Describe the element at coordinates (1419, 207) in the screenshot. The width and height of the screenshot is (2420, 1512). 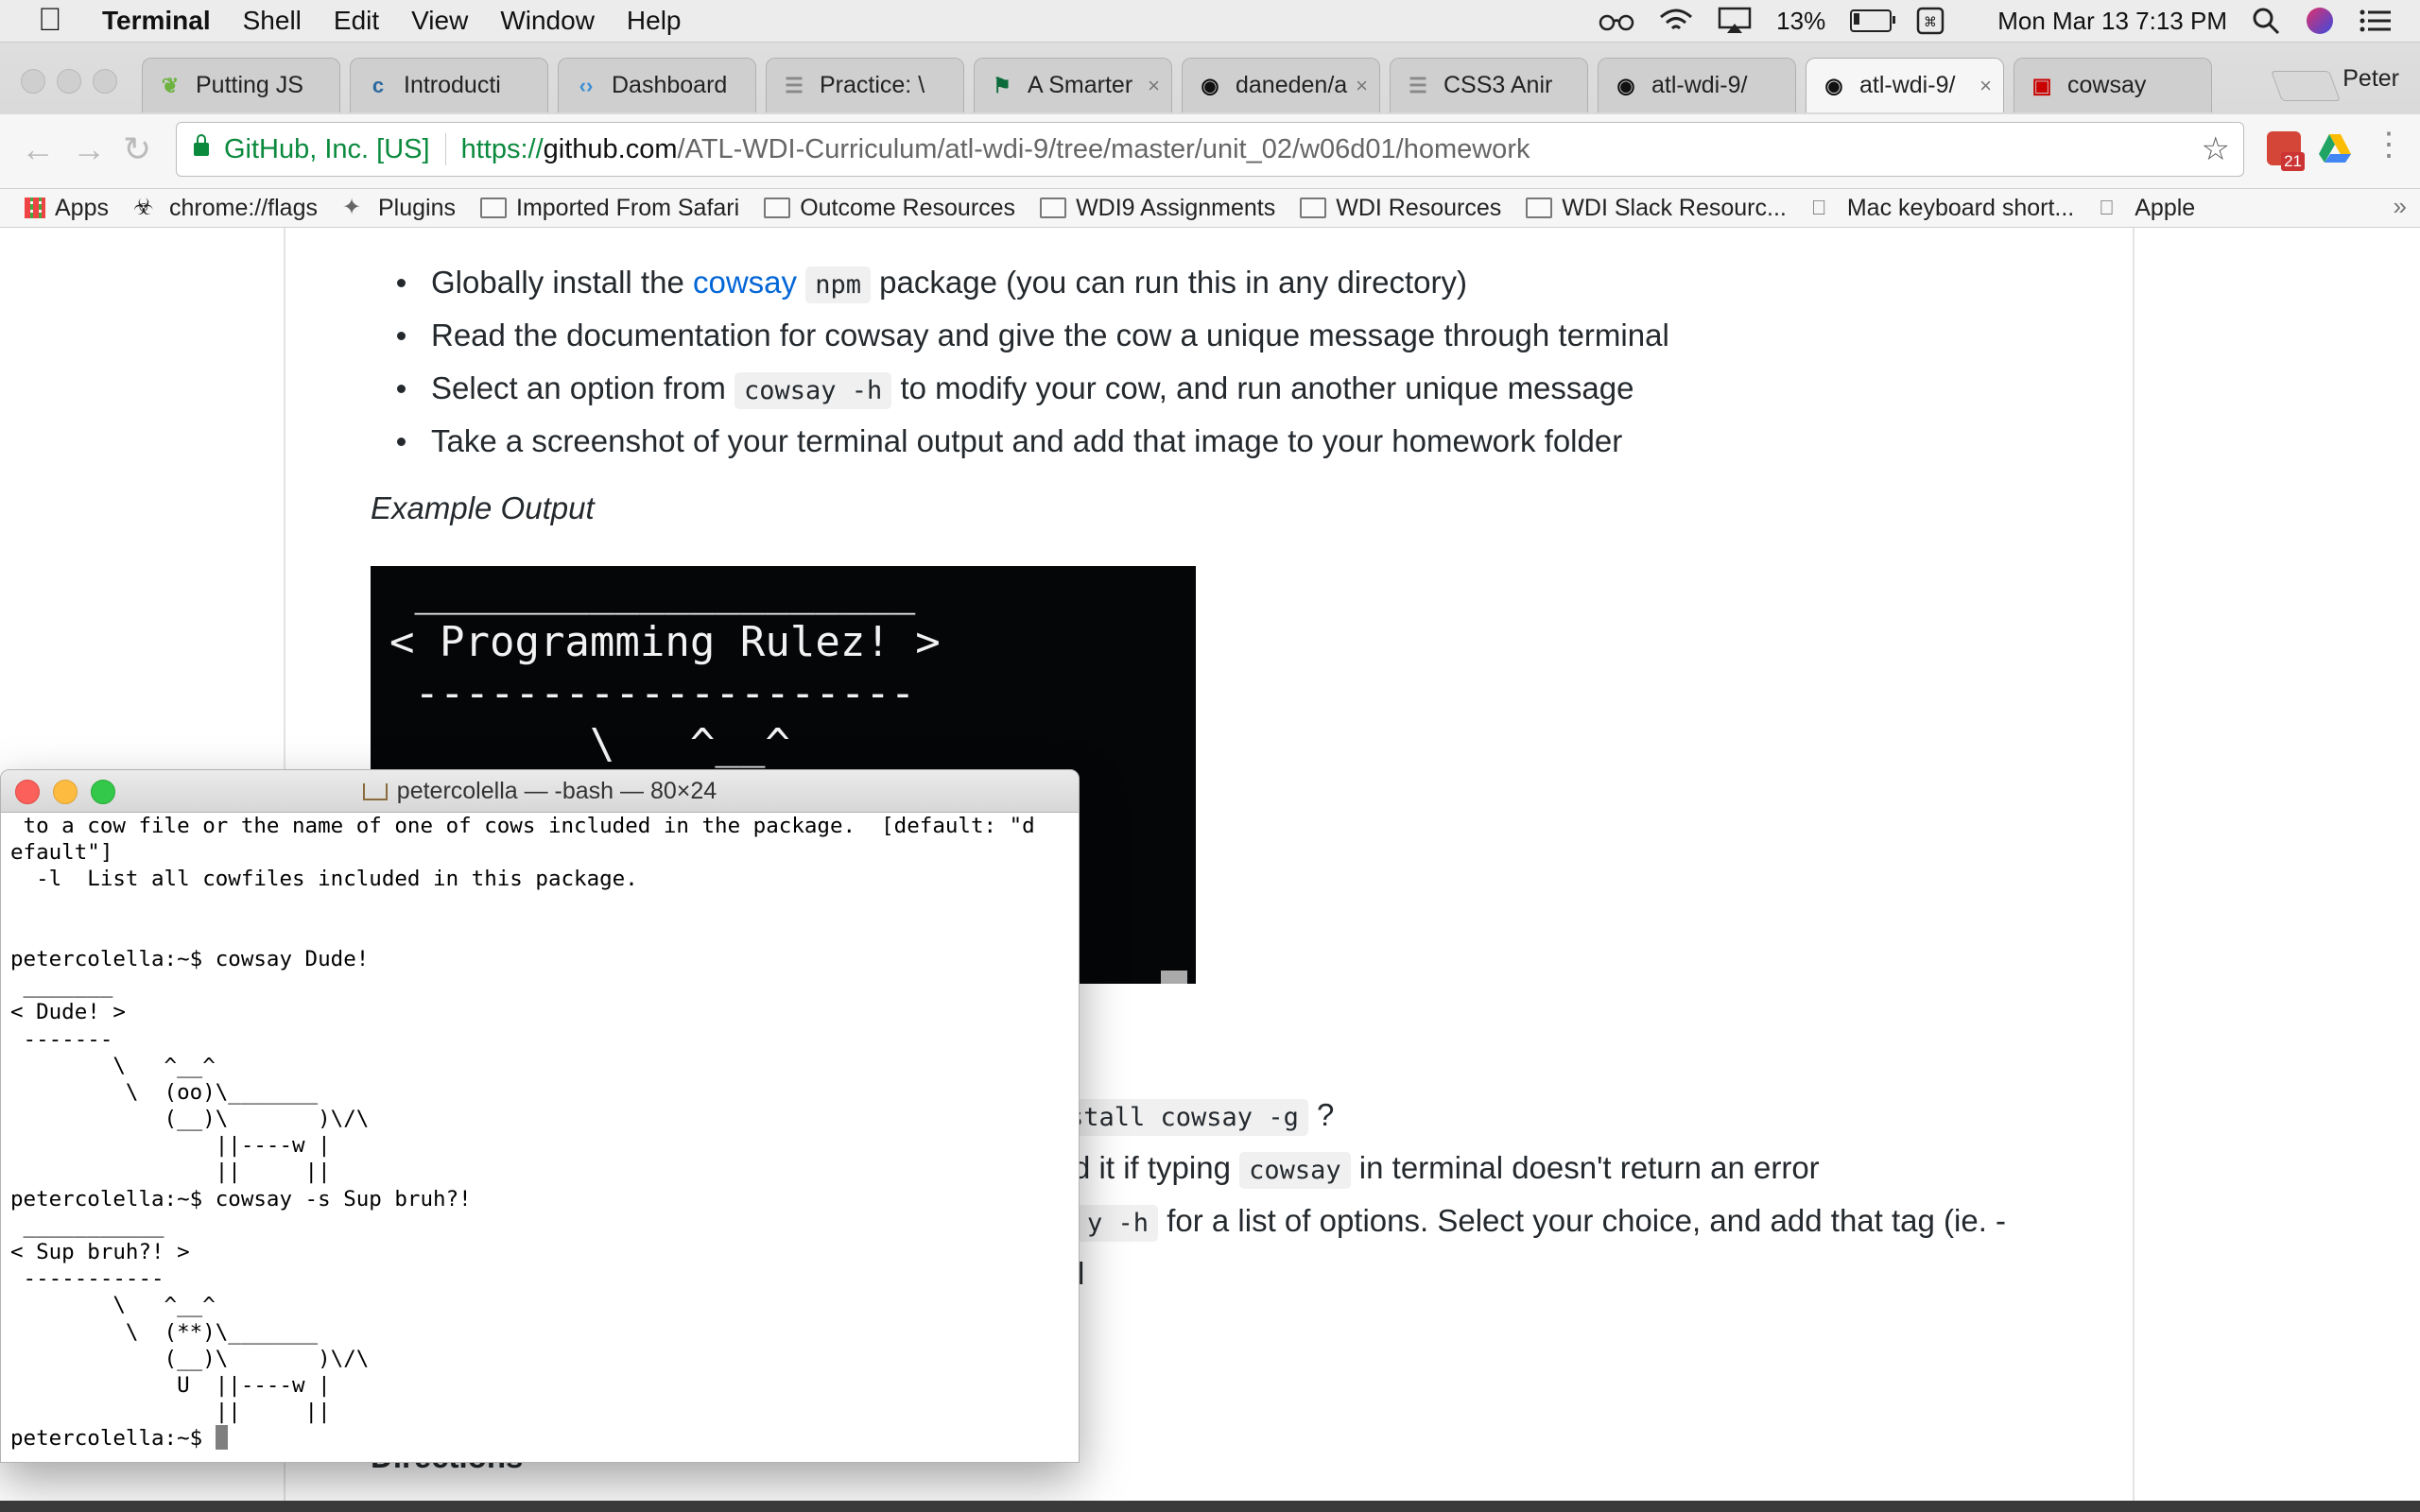
I see `bookmark-label: WDI Resources` at that location.